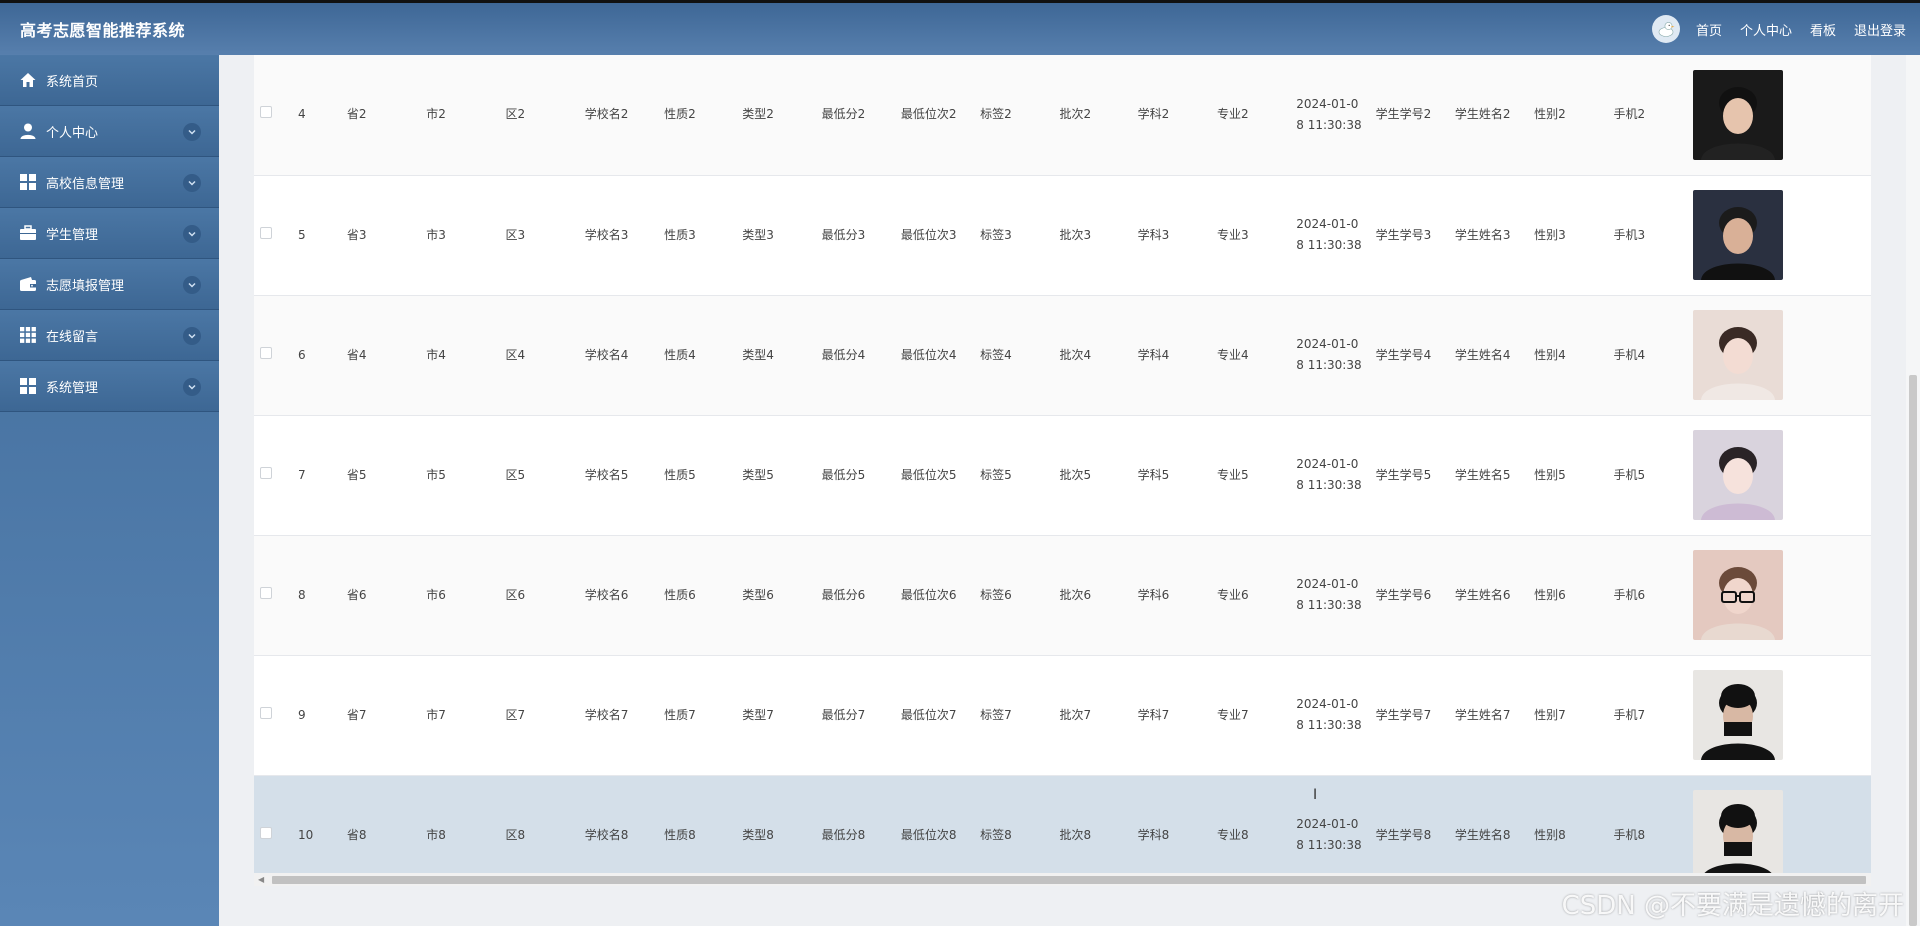 The image size is (1920, 926). Describe the element at coordinates (28, 284) in the screenshot. I see `wallet-icon` at that location.